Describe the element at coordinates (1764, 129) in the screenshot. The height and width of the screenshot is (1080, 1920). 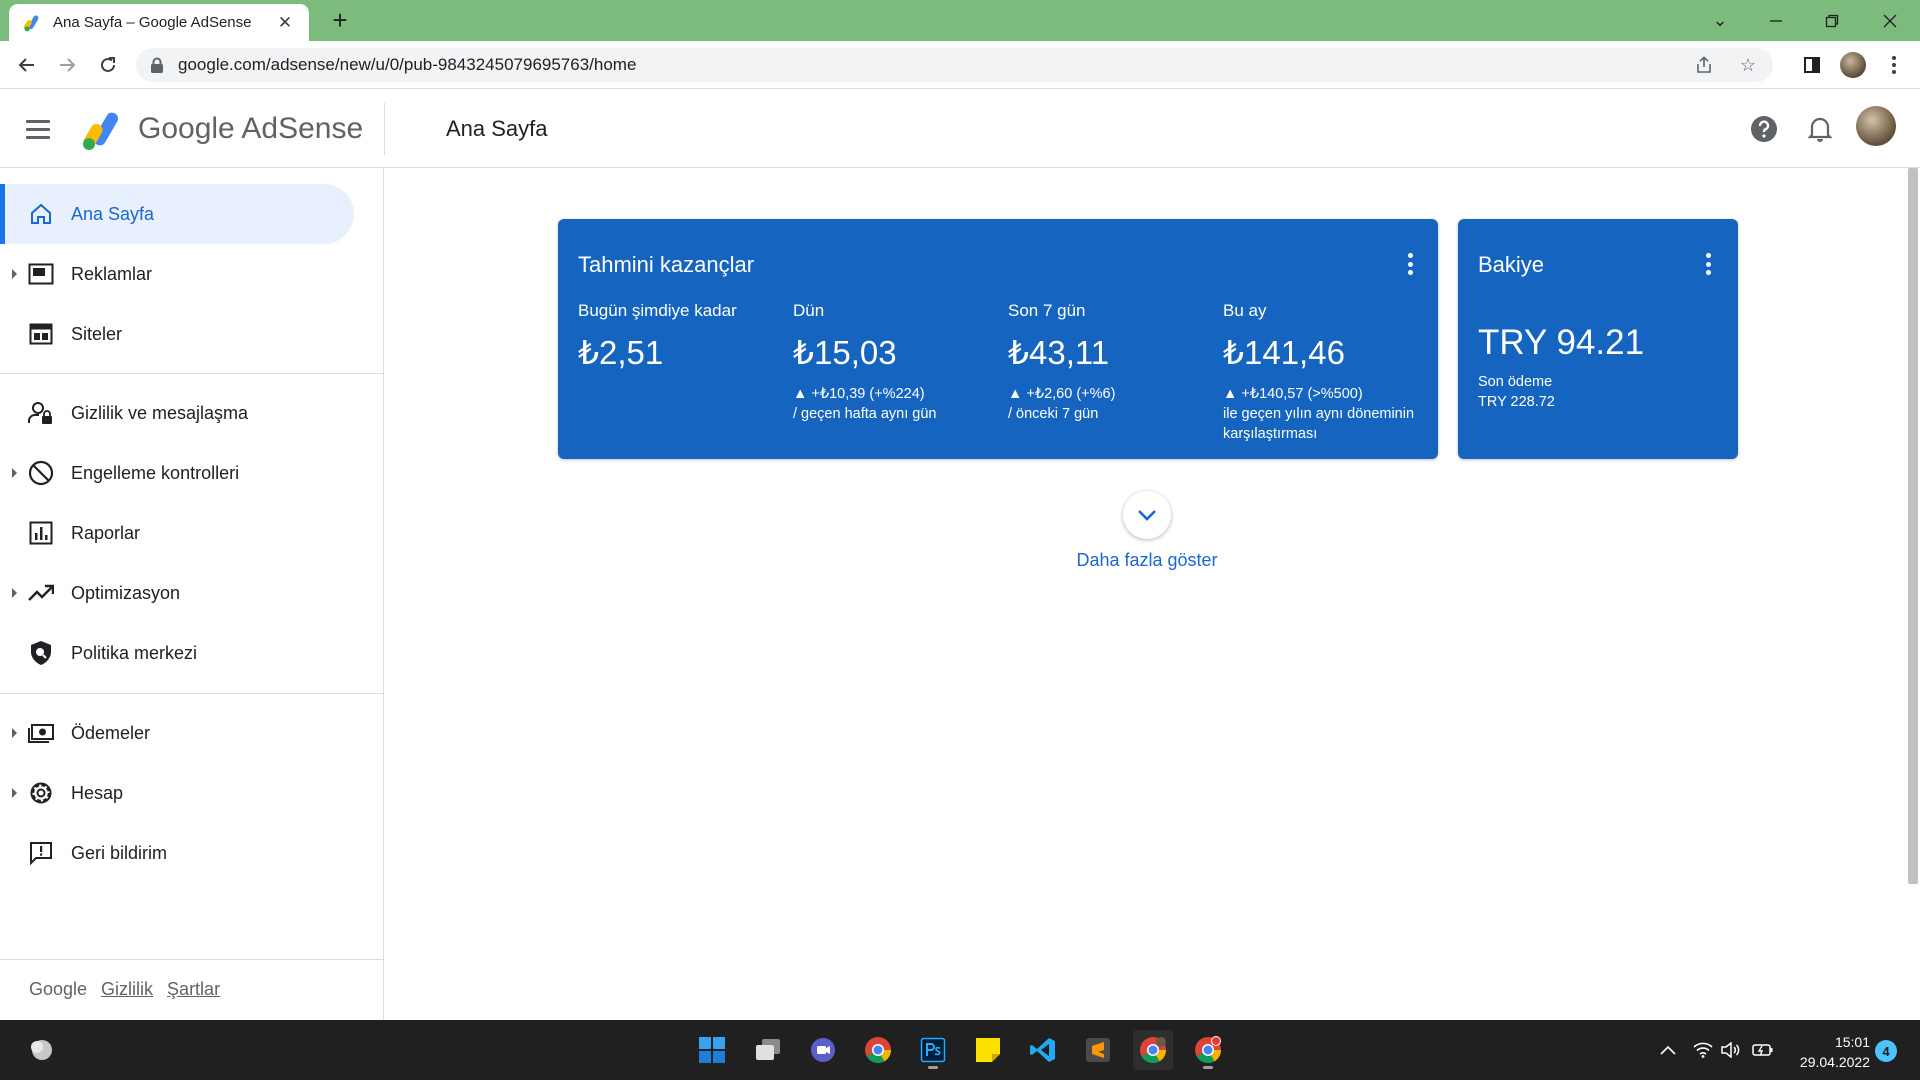
I see `help-icon` at that location.